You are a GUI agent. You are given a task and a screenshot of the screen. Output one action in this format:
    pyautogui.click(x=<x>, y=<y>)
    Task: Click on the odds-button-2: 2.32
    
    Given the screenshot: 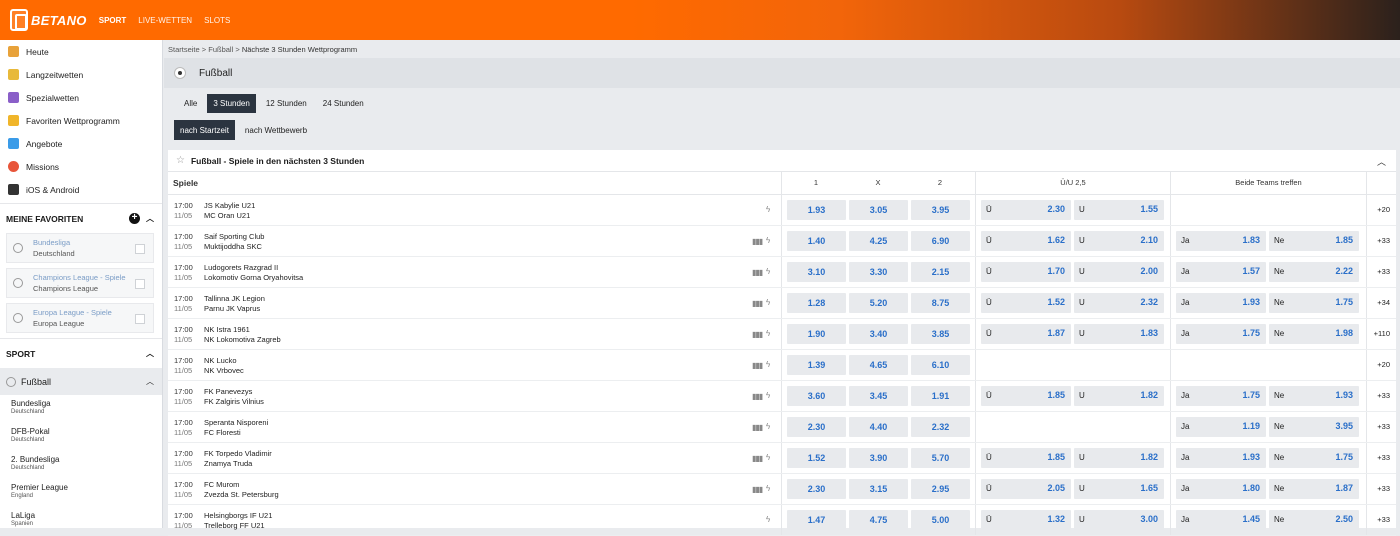 What is the action you would take?
    pyautogui.click(x=940, y=427)
    